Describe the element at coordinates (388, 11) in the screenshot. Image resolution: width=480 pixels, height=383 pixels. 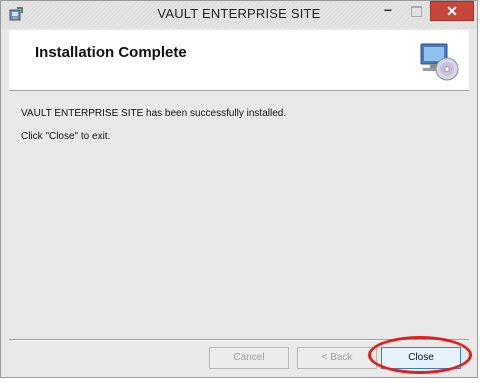
I see `minimize-button: −` at that location.